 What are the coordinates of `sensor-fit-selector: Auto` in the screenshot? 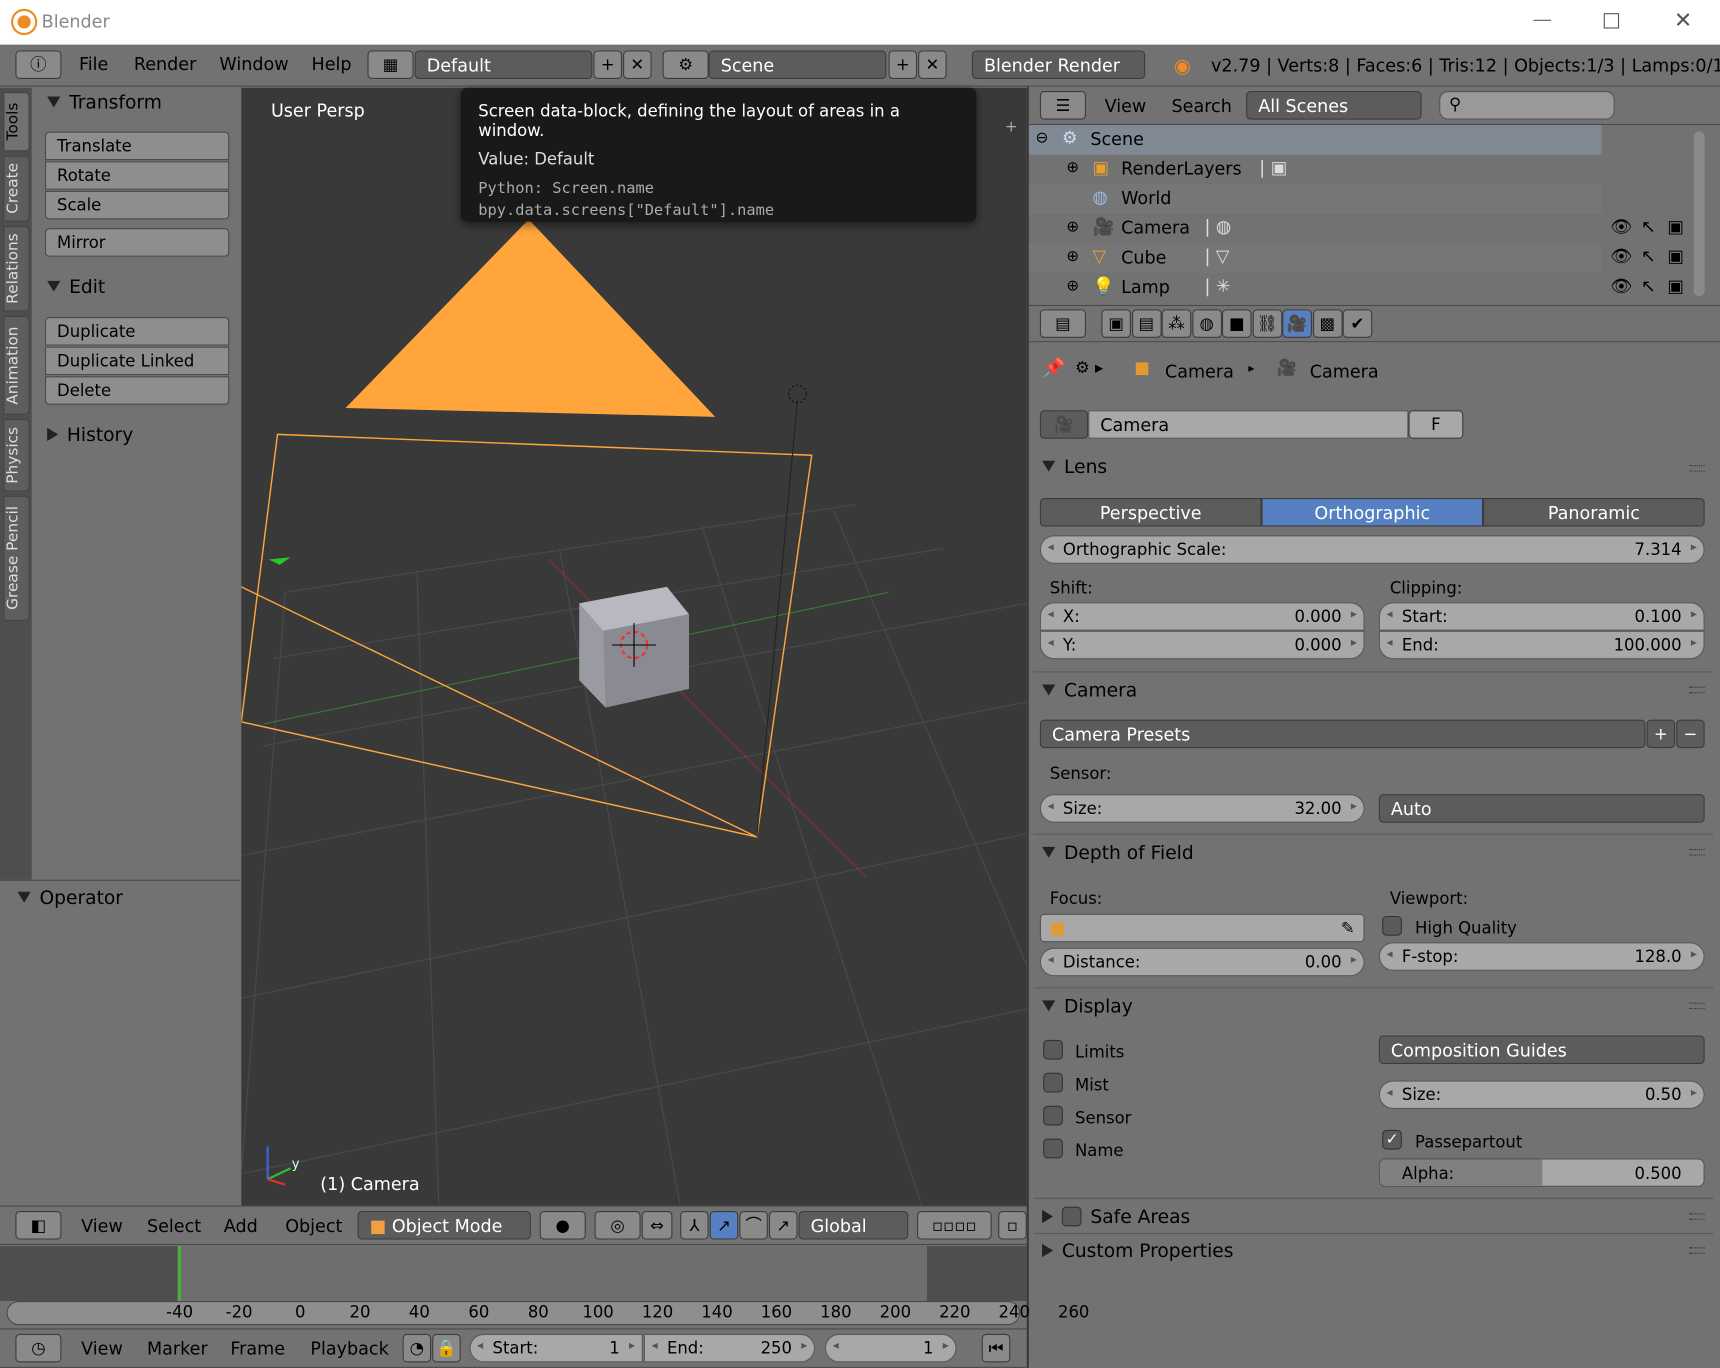 It's located at (1541, 808).